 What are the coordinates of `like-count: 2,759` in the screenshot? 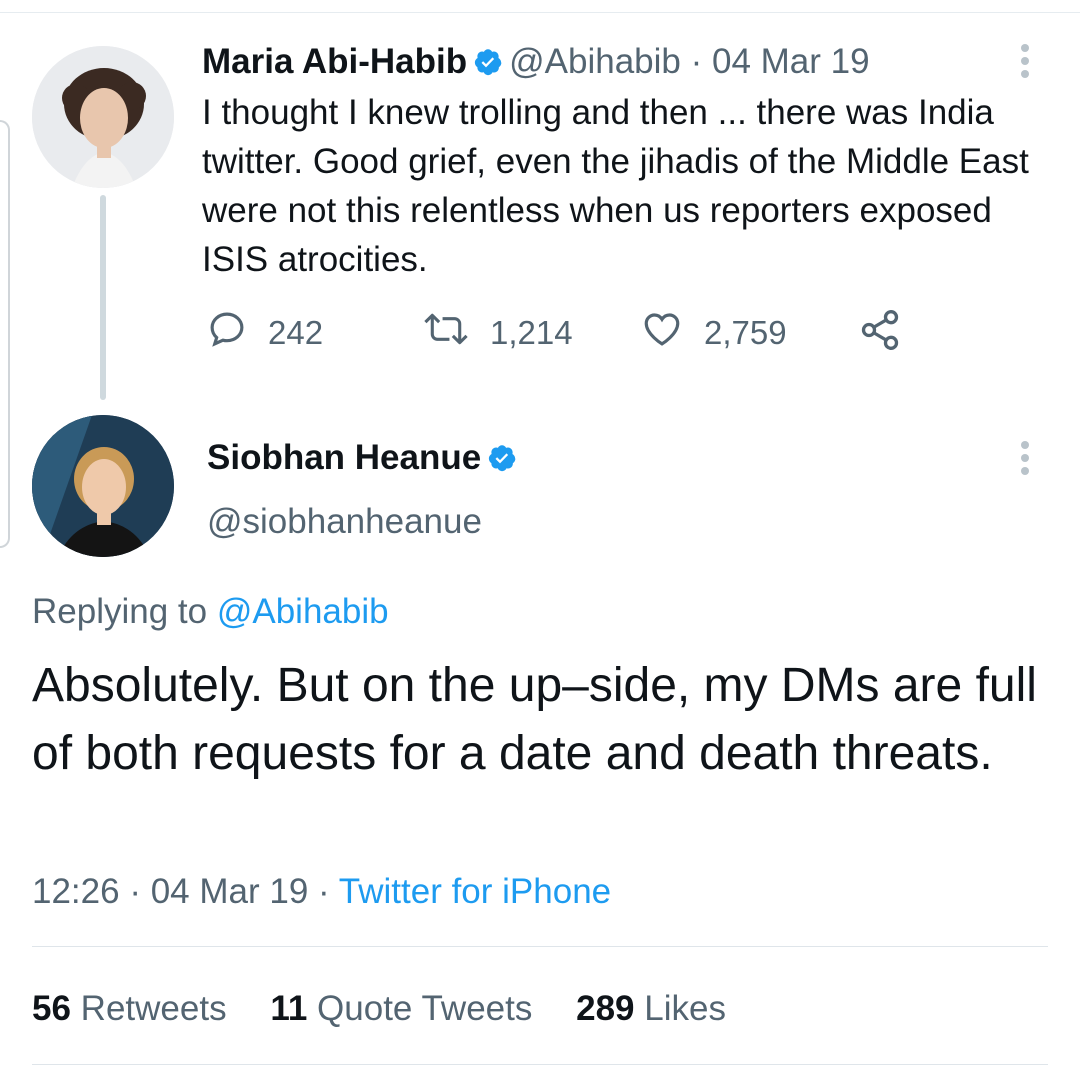 It's located at (745, 332).